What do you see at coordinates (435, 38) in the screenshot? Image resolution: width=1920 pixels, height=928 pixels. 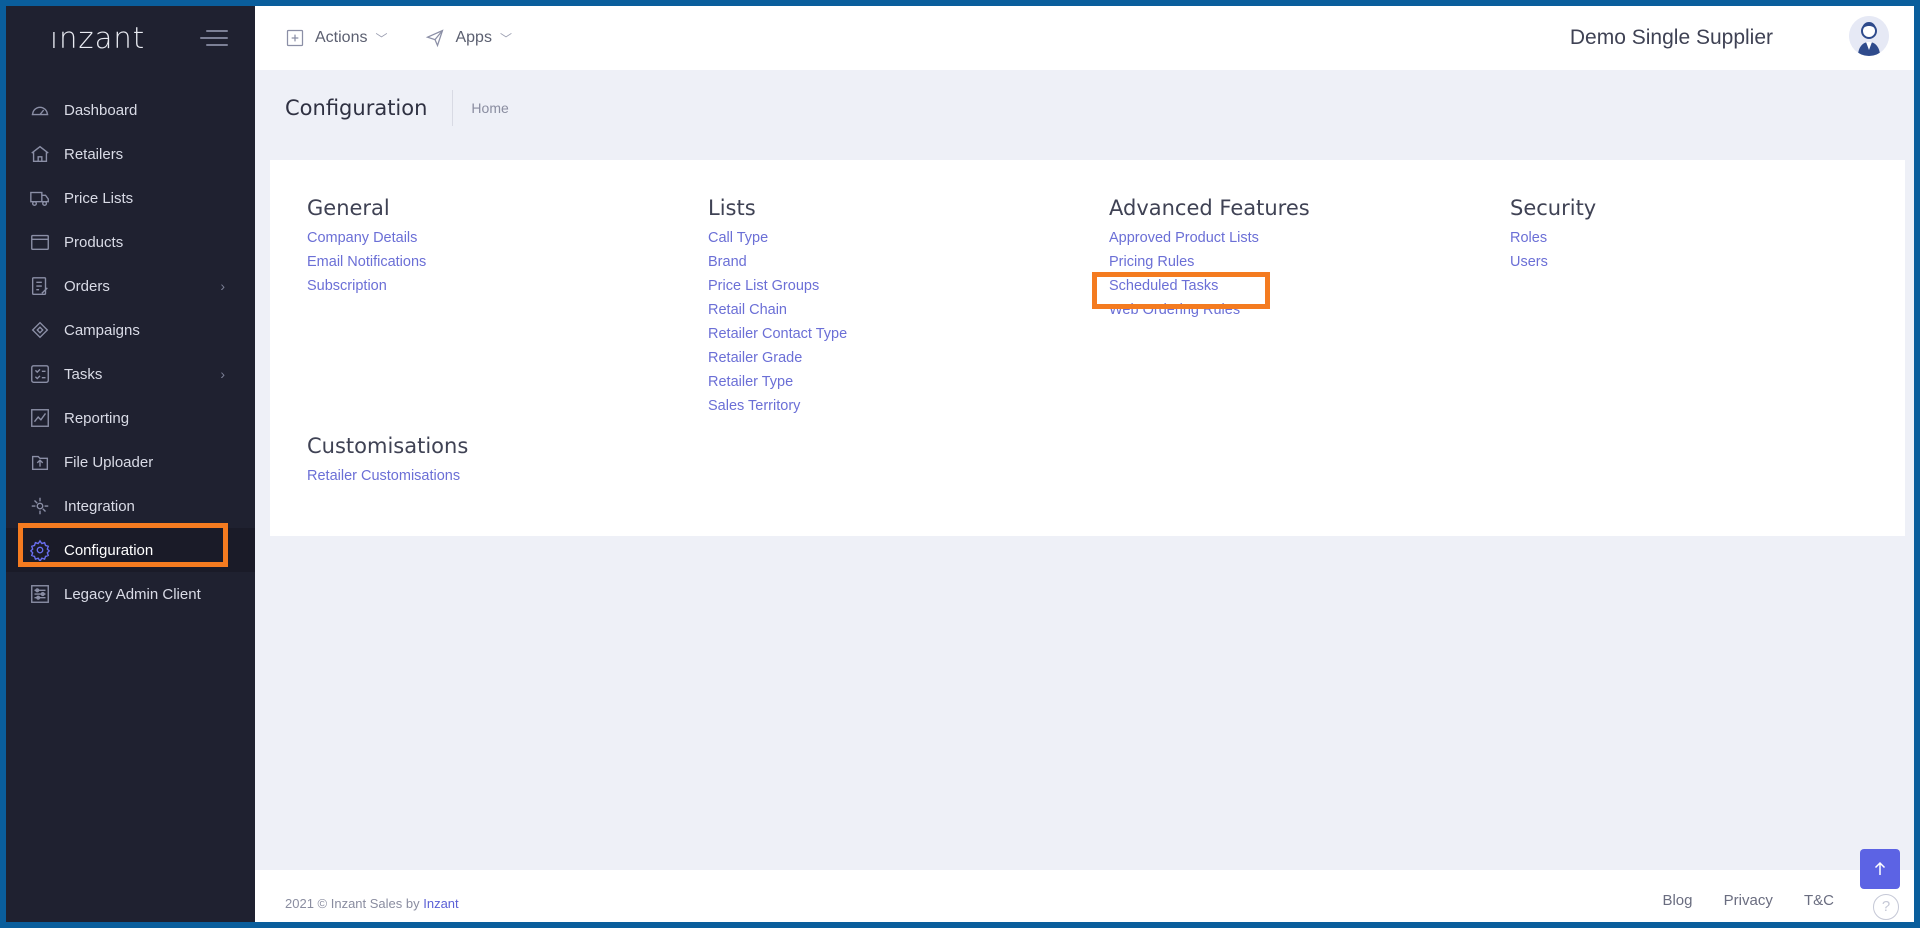 I see `paper-plane-icon` at bounding box center [435, 38].